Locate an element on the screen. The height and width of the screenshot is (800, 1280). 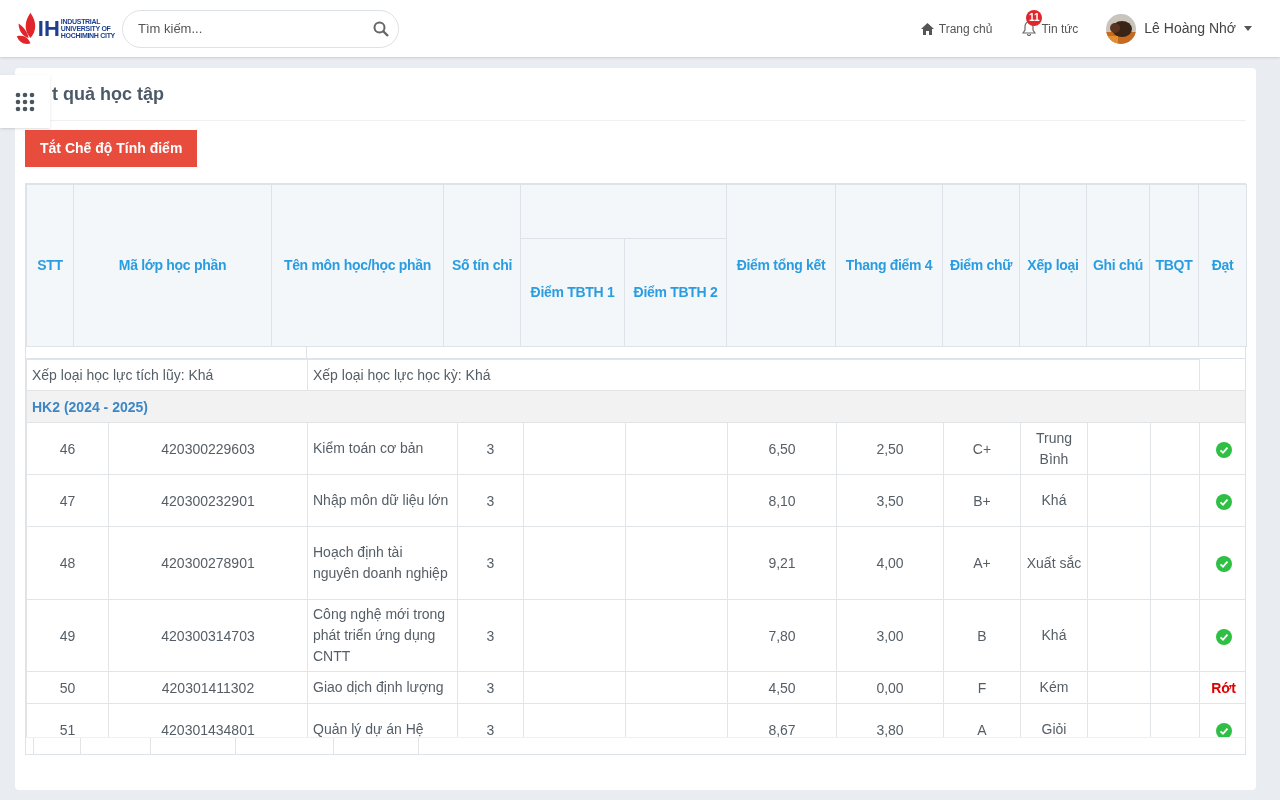
table-cell: Giao dịch định lượng is located at coordinates (378, 687).